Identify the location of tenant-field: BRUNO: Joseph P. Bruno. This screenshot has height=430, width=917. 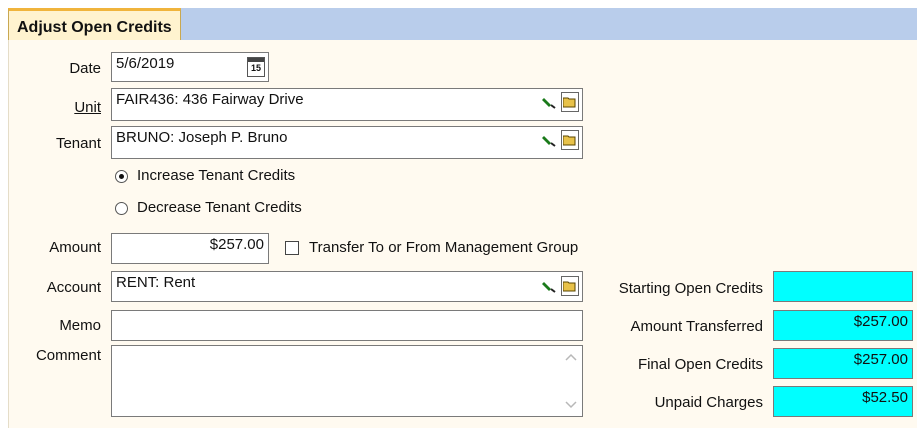
(347, 142).